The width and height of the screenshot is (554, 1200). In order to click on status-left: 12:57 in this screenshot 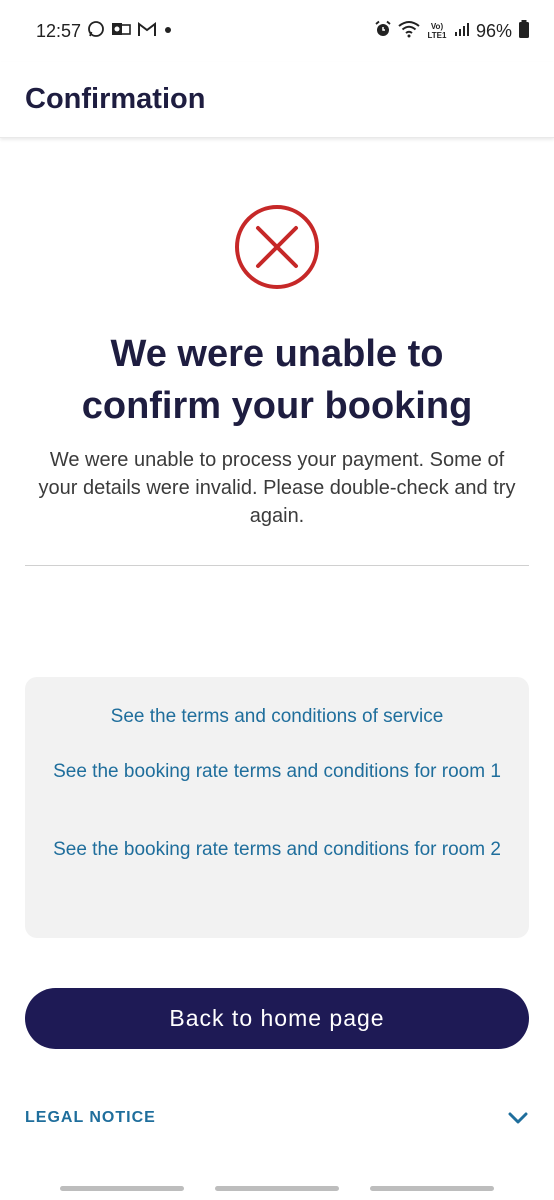, I will do `click(104, 31)`.